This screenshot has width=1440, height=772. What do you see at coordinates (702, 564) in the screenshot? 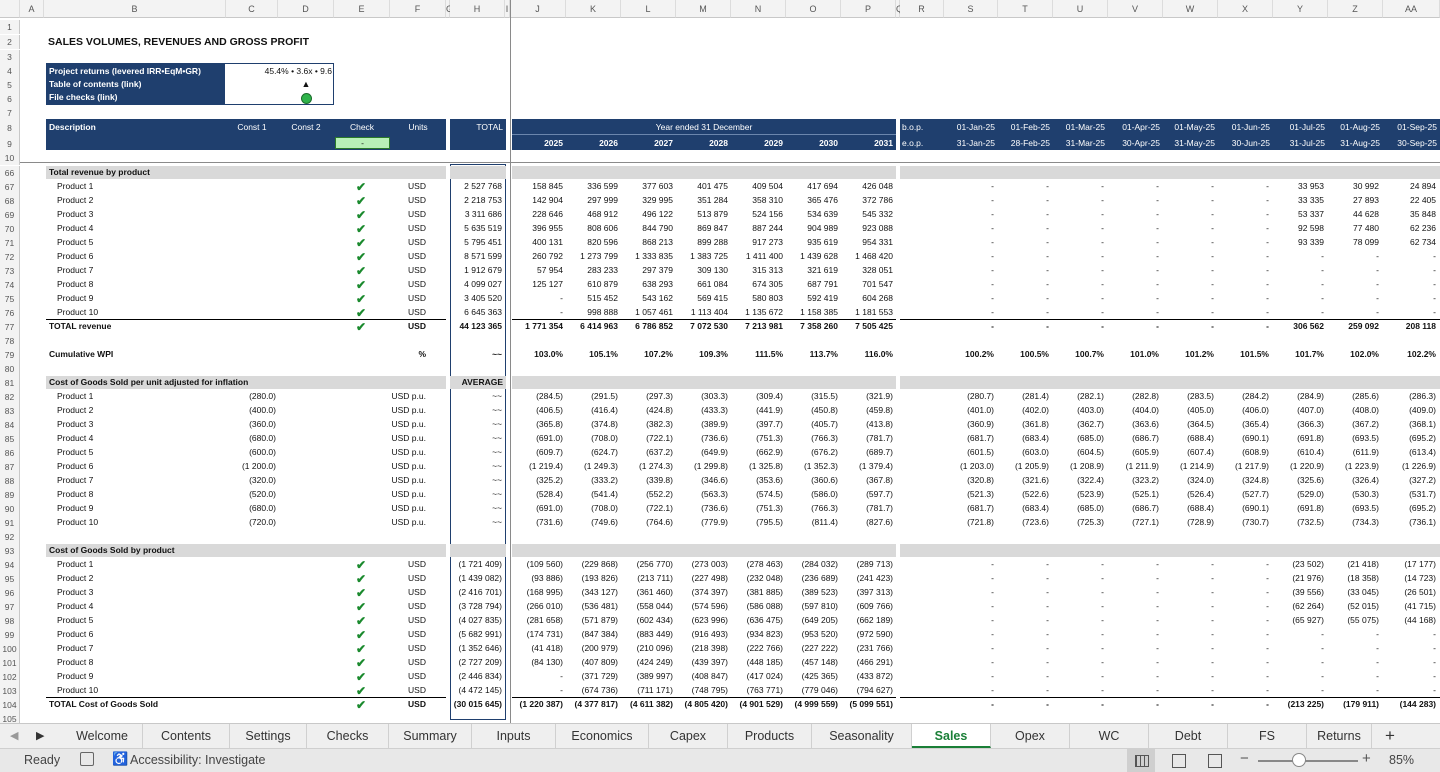
I see `year-value: (273 003)` at bounding box center [702, 564].